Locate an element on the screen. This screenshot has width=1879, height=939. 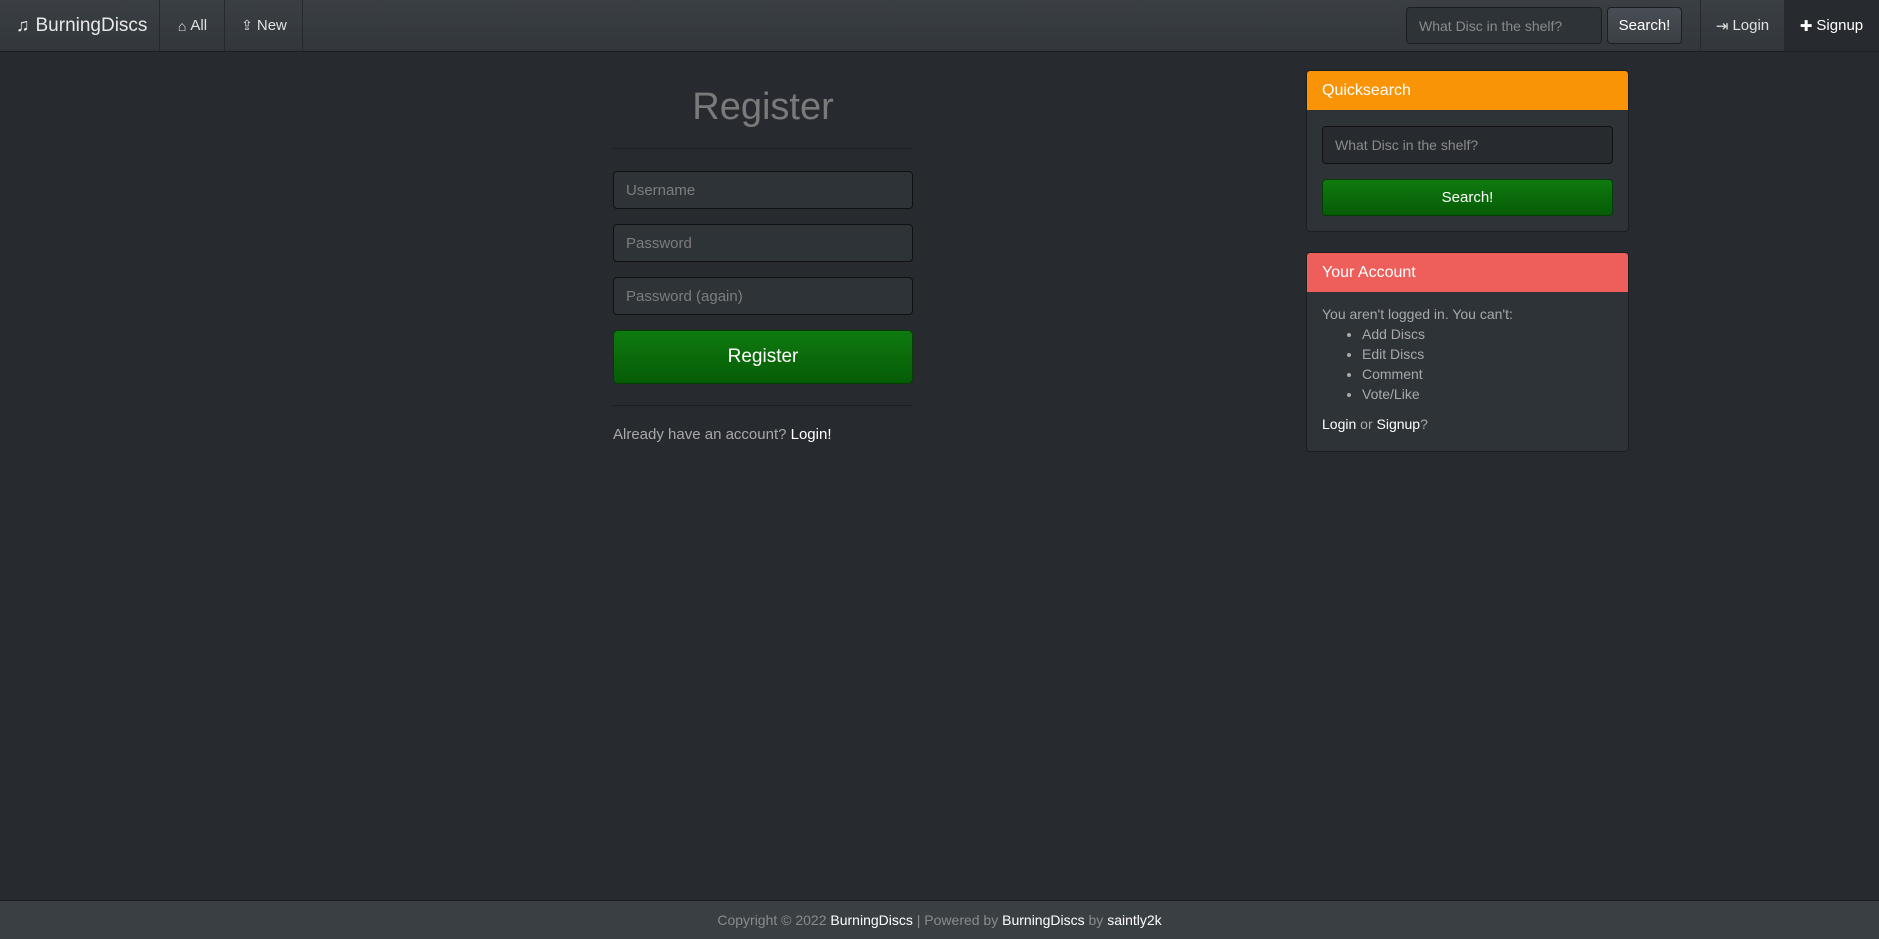
password-input is located at coordinates (763, 243).